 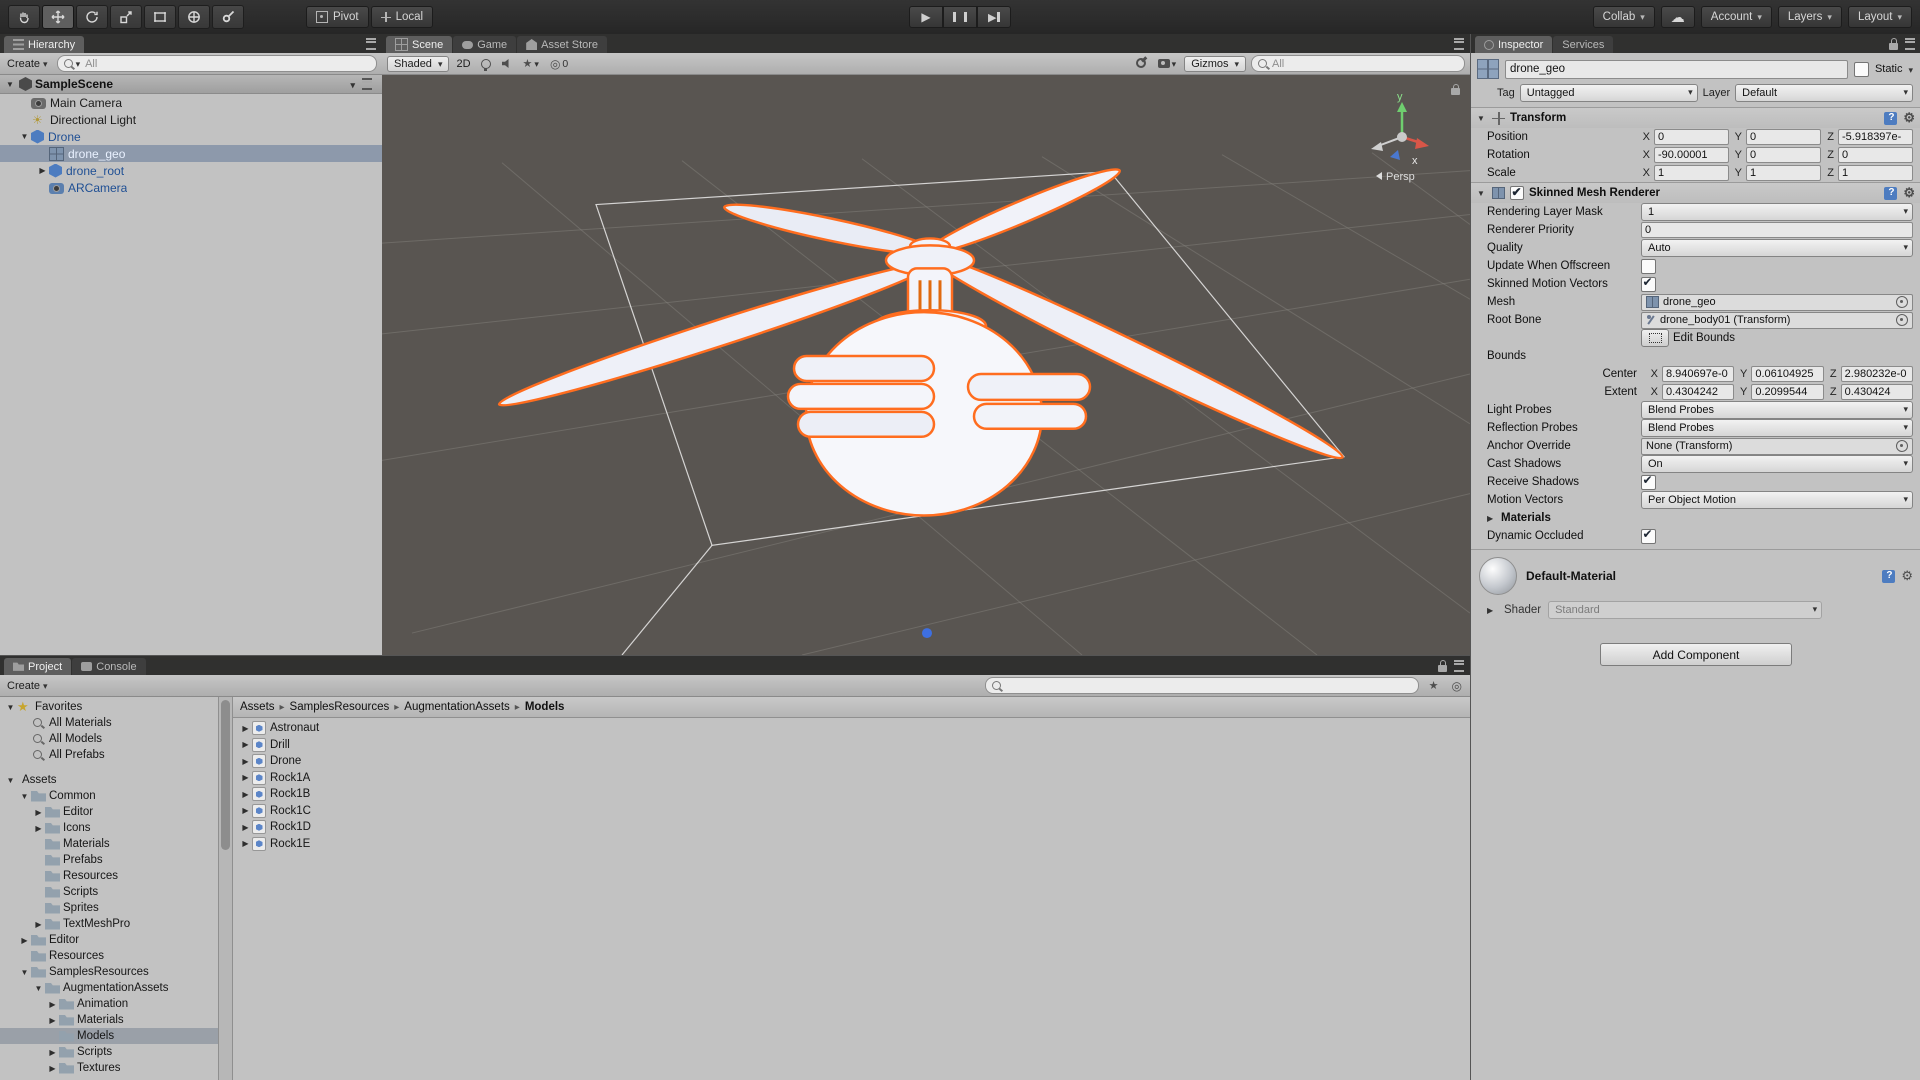 I want to click on scene-lighting-toggle, so click(x=486, y=64).